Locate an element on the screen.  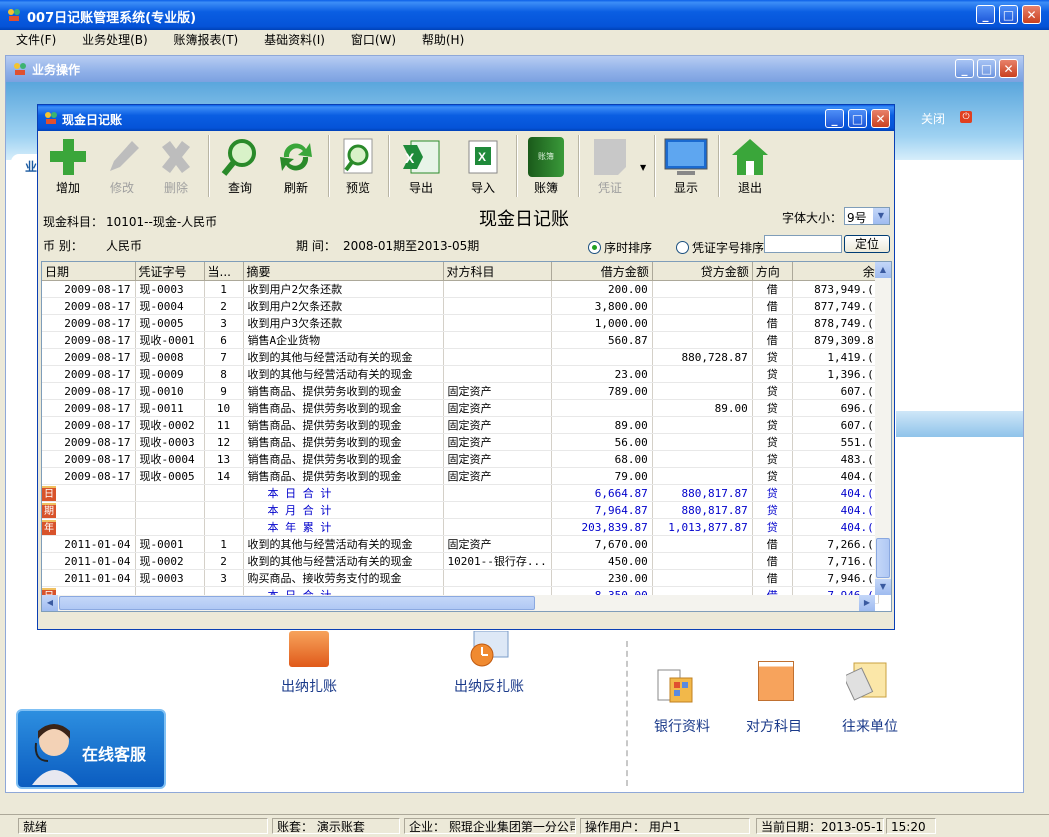
bank-info-label: 银行资料 is located at coordinates (682, 726).